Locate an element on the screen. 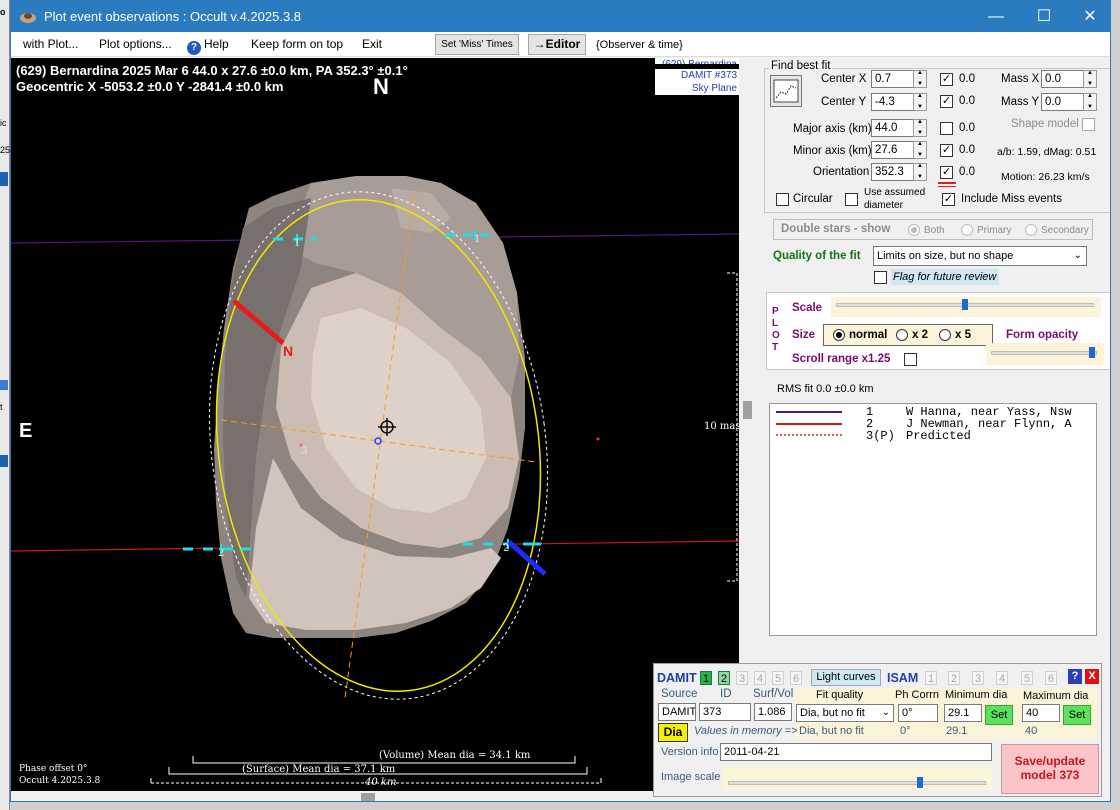  double-primary-label: Primary is located at coordinates (994, 230).